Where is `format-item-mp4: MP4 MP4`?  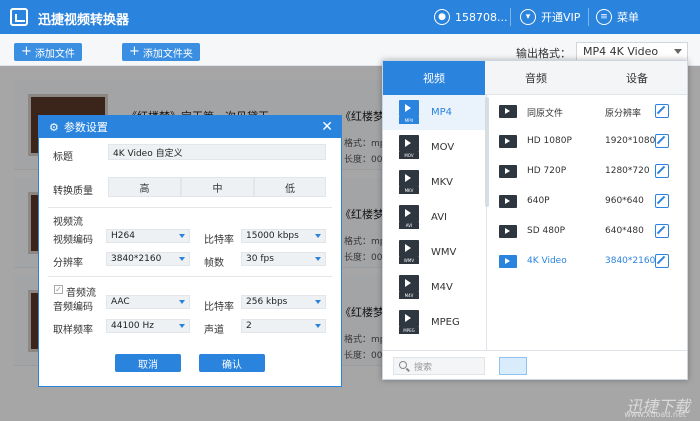 format-item-mp4: MP4 MP4 is located at coordinates (434, 112).